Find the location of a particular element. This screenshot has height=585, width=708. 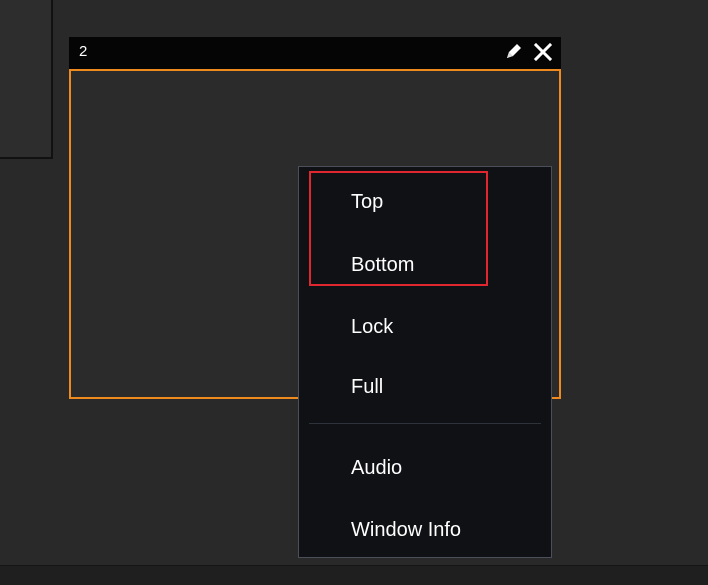

pencil-icon is located at coordinates (513, 52).